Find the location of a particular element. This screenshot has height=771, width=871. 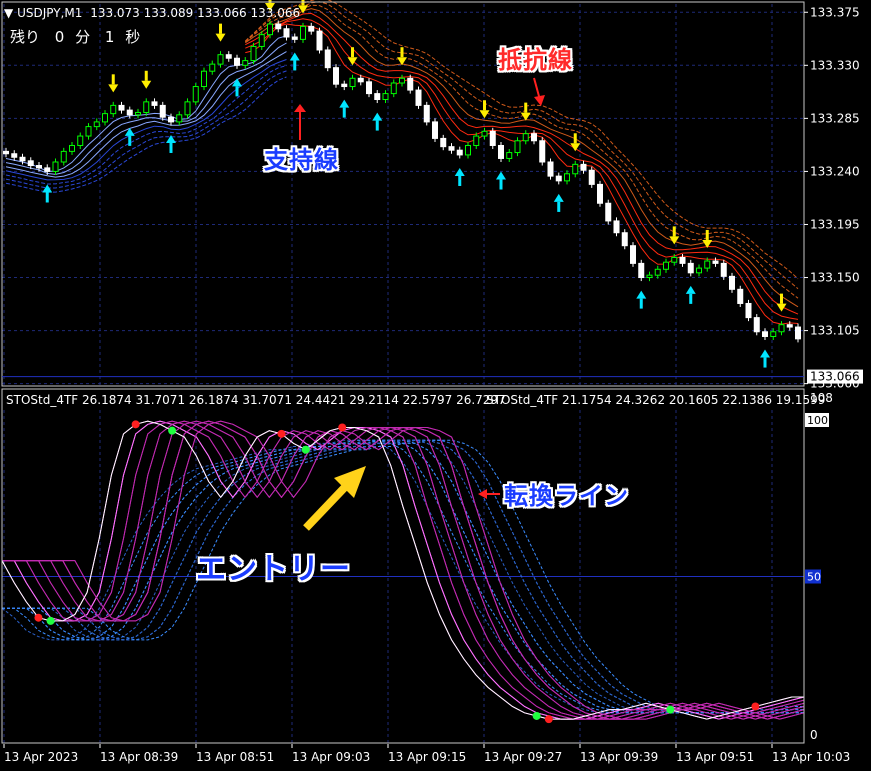

dropdown-triangle-icon: ▼ is located at coordinates (8, 13).